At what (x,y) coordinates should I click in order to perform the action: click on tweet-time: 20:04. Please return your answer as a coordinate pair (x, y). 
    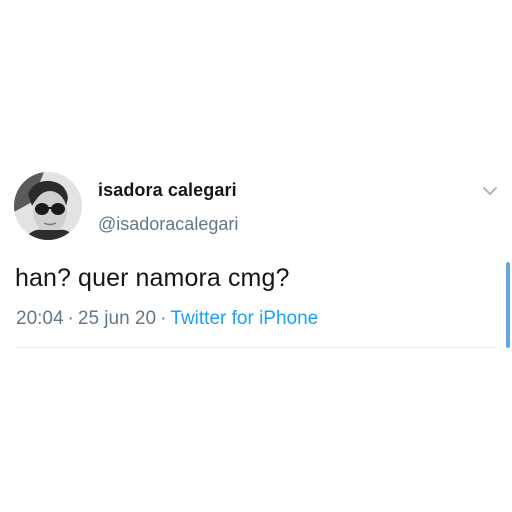
    Looking at the image, I should click on (40, 318).